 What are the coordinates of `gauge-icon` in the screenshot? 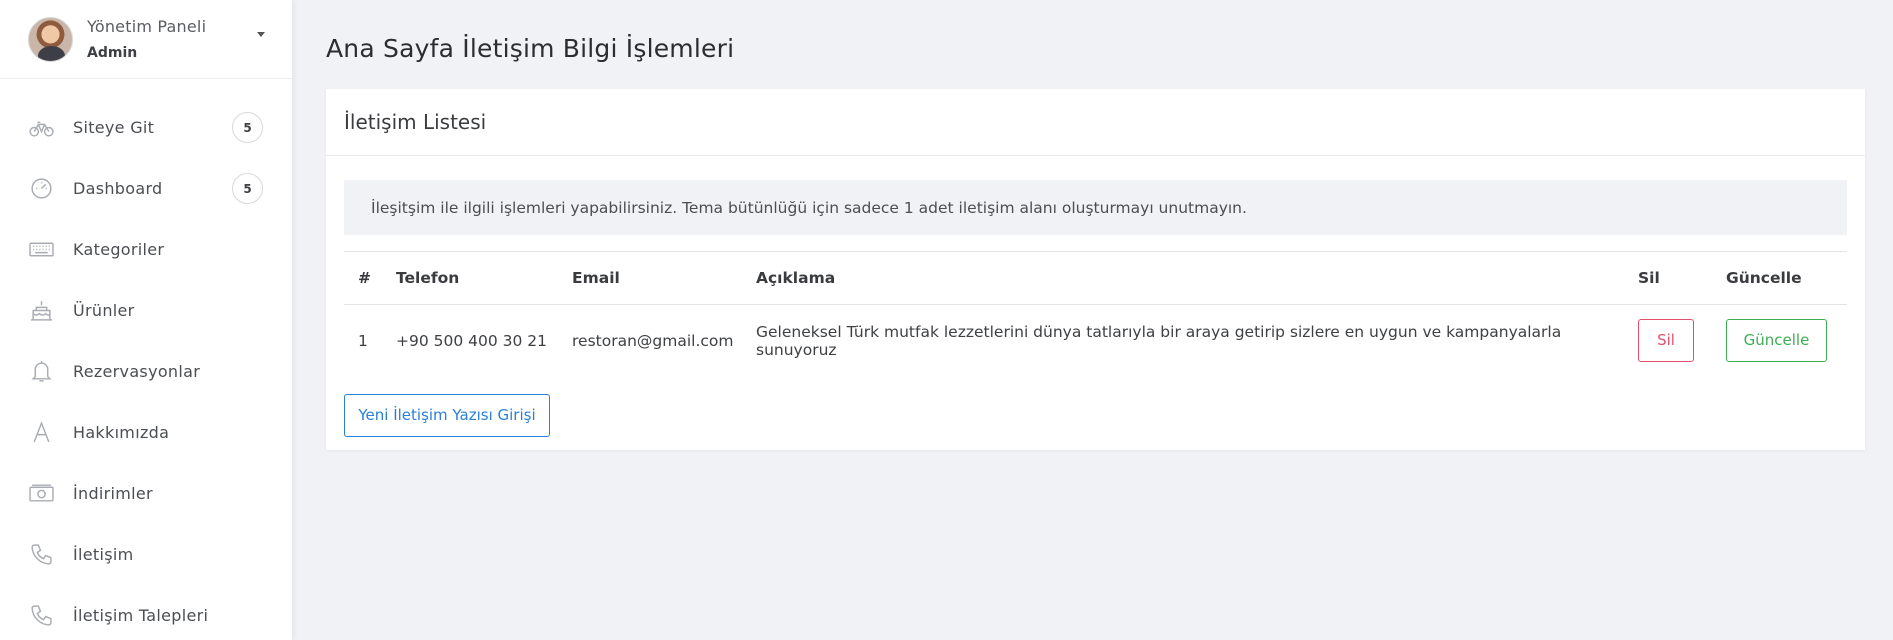 It's located at (41, 188).